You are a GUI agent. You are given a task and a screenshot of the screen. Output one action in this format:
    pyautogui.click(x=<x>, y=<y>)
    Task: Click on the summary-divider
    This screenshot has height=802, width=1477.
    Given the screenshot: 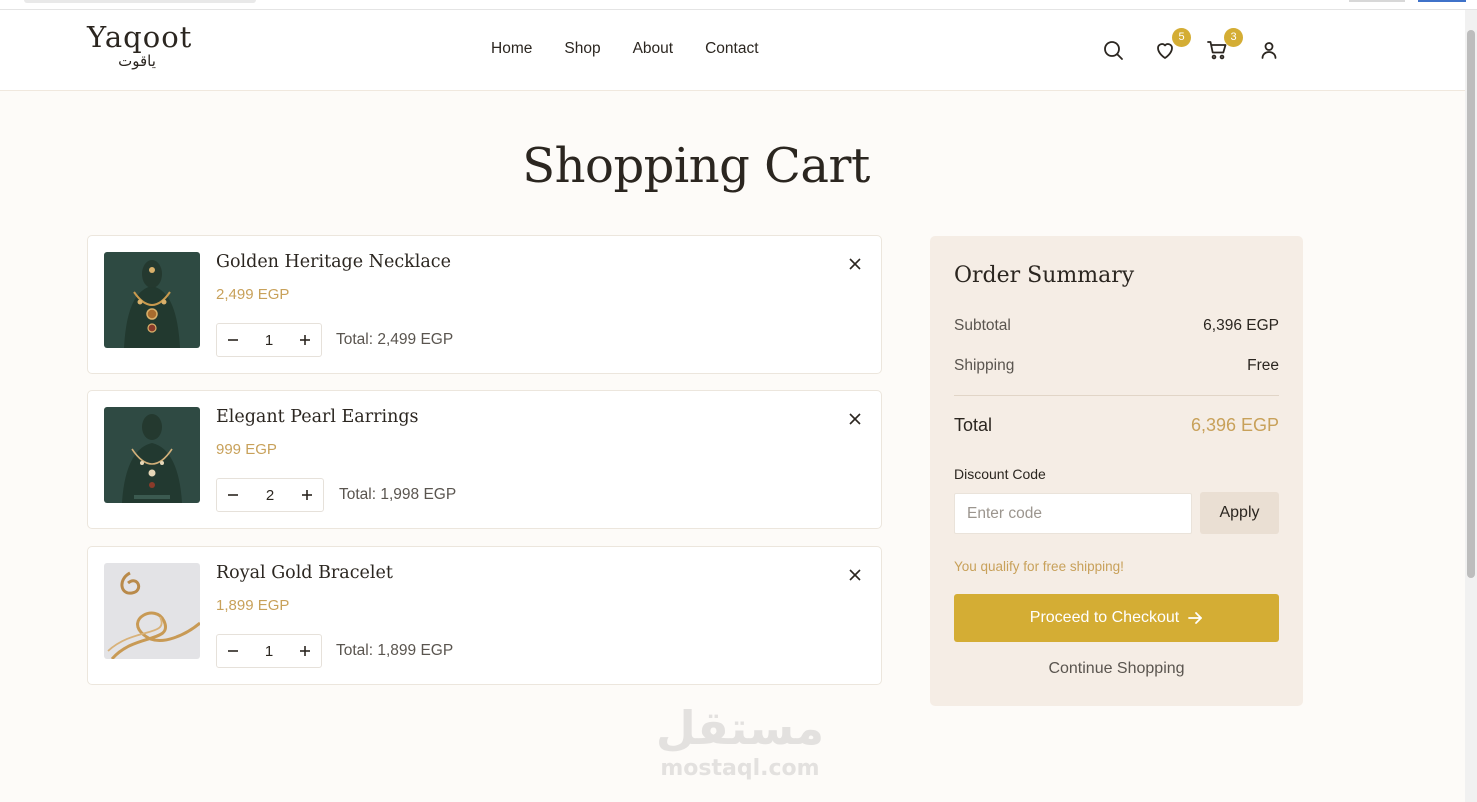 What is the action you would take?
    pyautogui.click(x=1116, y=395)
    